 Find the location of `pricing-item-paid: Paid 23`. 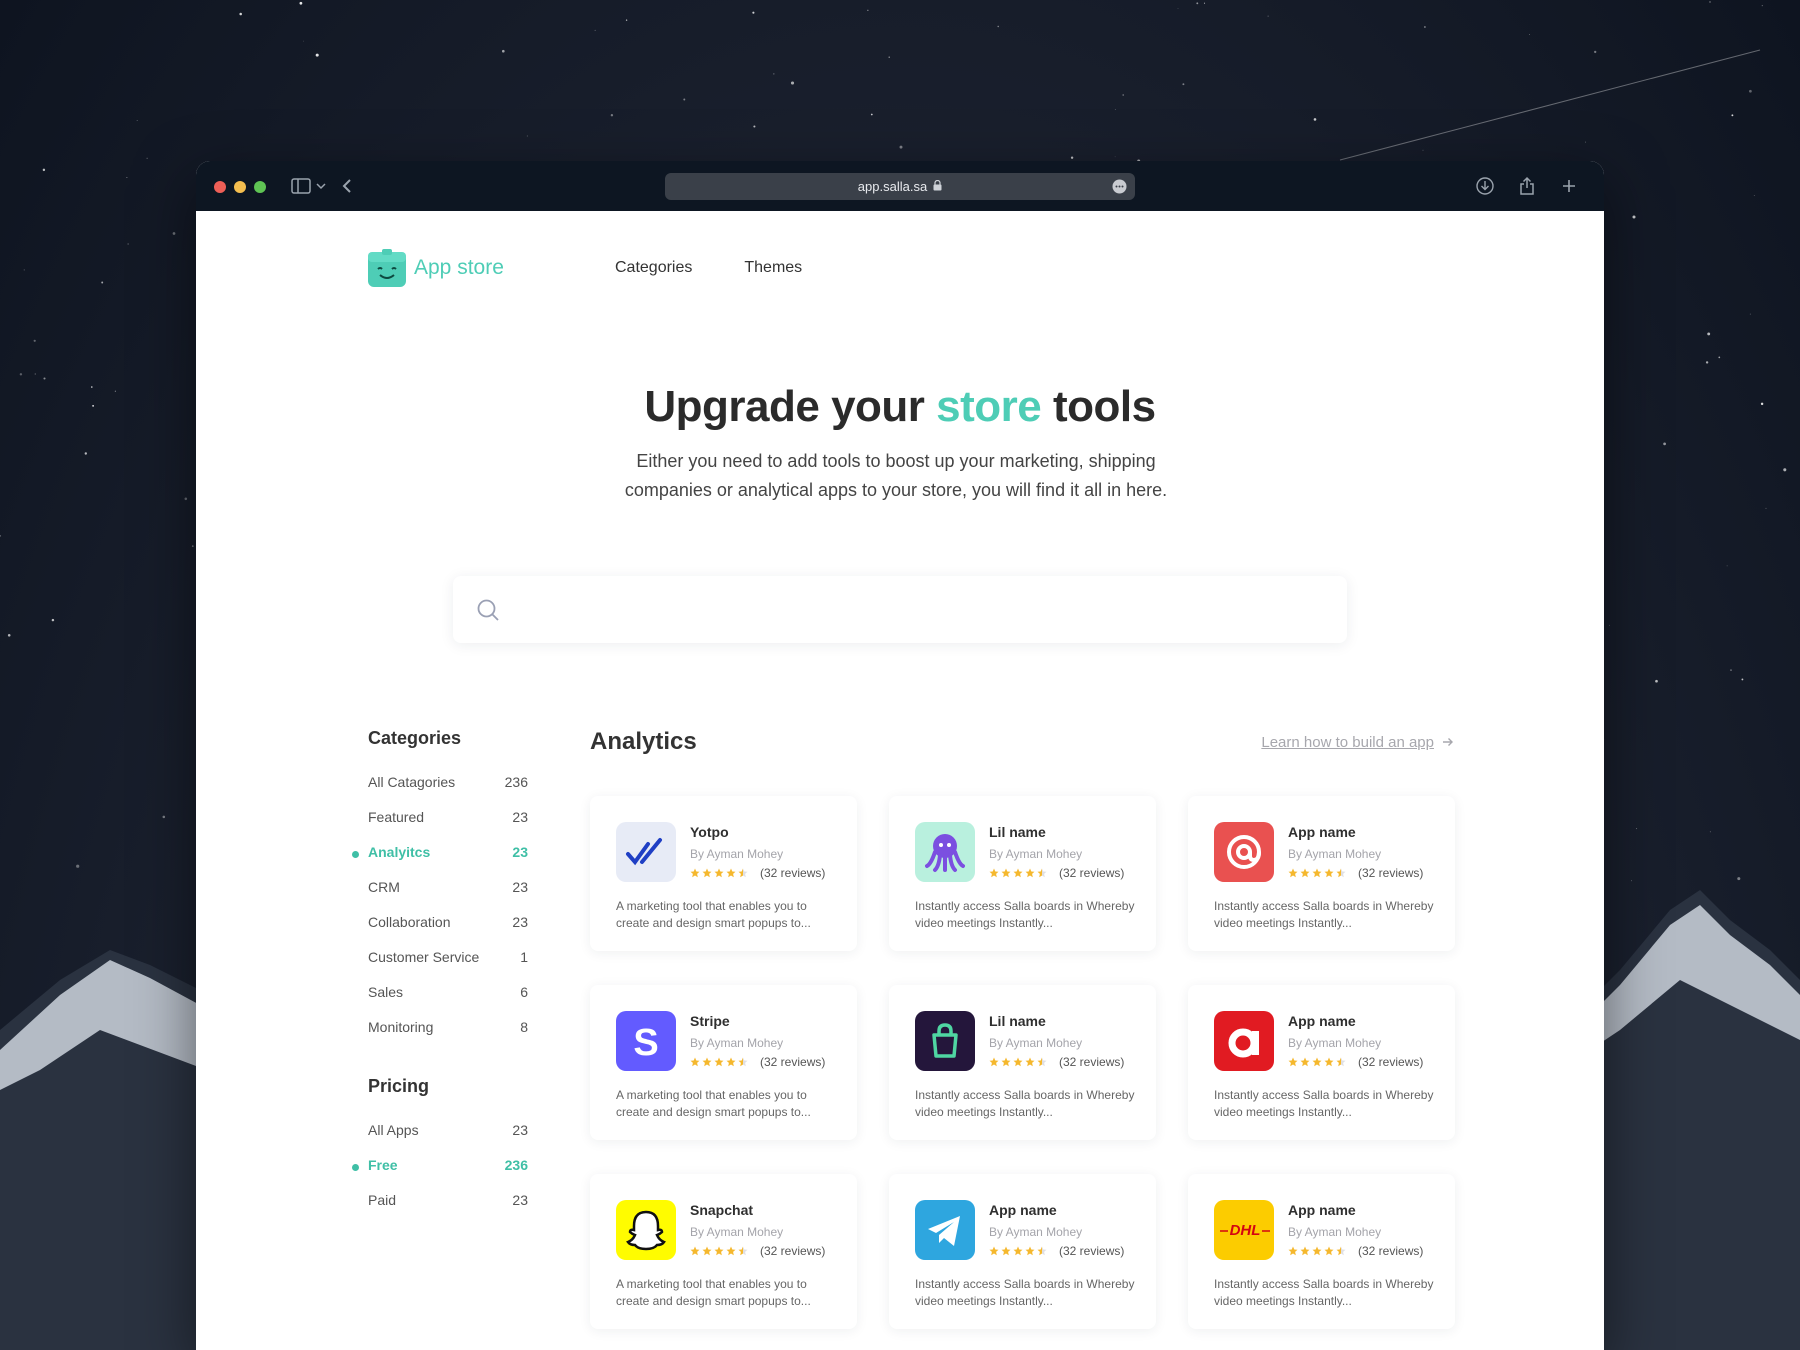

pricing-item-paid: Paid 23 is located at coordinates (448, 1209).